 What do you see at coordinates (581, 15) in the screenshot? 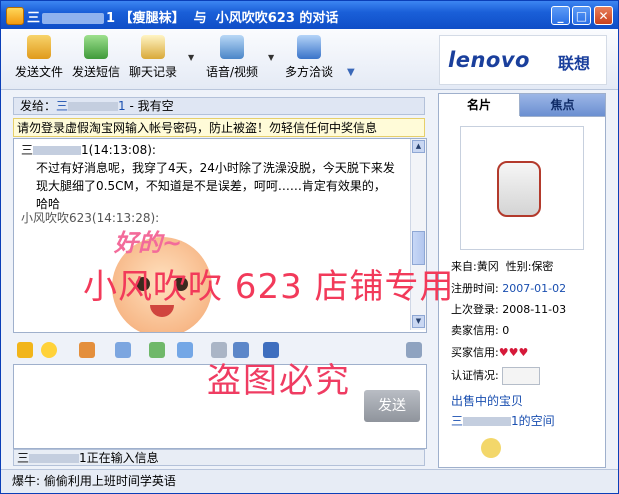
I see `maximize-button: □` at bounding box center [581, 15].